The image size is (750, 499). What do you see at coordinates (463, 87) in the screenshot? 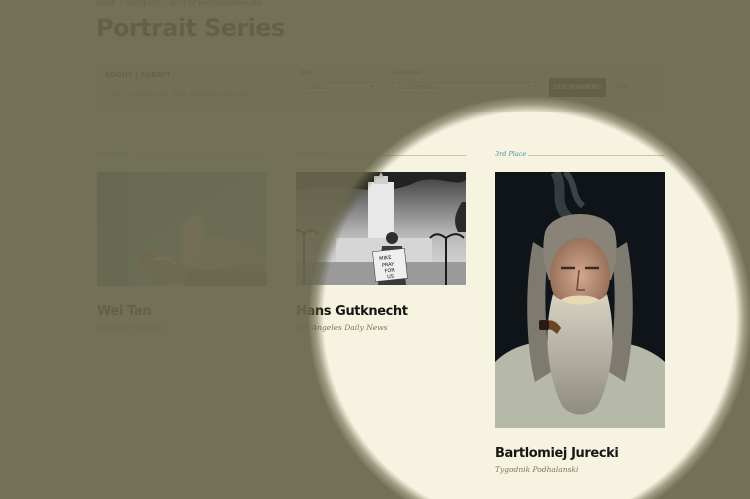
I see `category-select: All Categories ▾` at bounding box center [463, 87].